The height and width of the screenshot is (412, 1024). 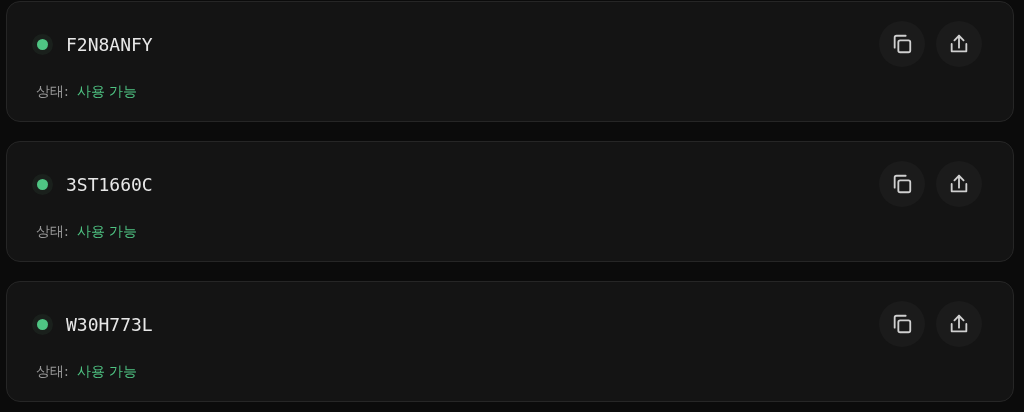 I want to click on code-text: F2N8ANFY, so click(x=109, y=44).